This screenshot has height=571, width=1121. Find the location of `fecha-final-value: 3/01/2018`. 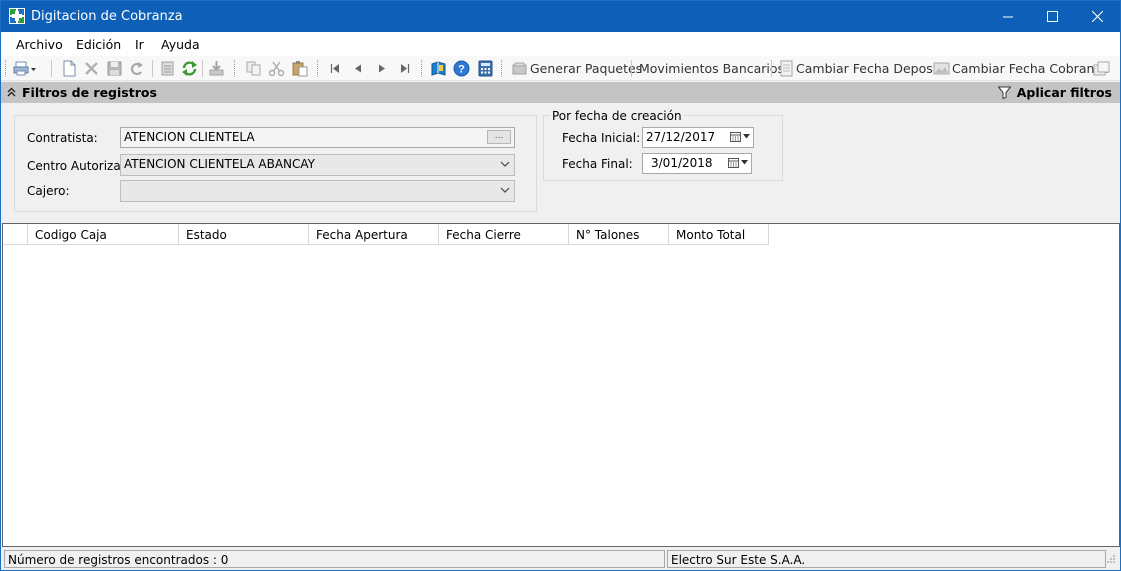

fecha-final-value: 3/01/2018 is located at coordinates (682, 163).